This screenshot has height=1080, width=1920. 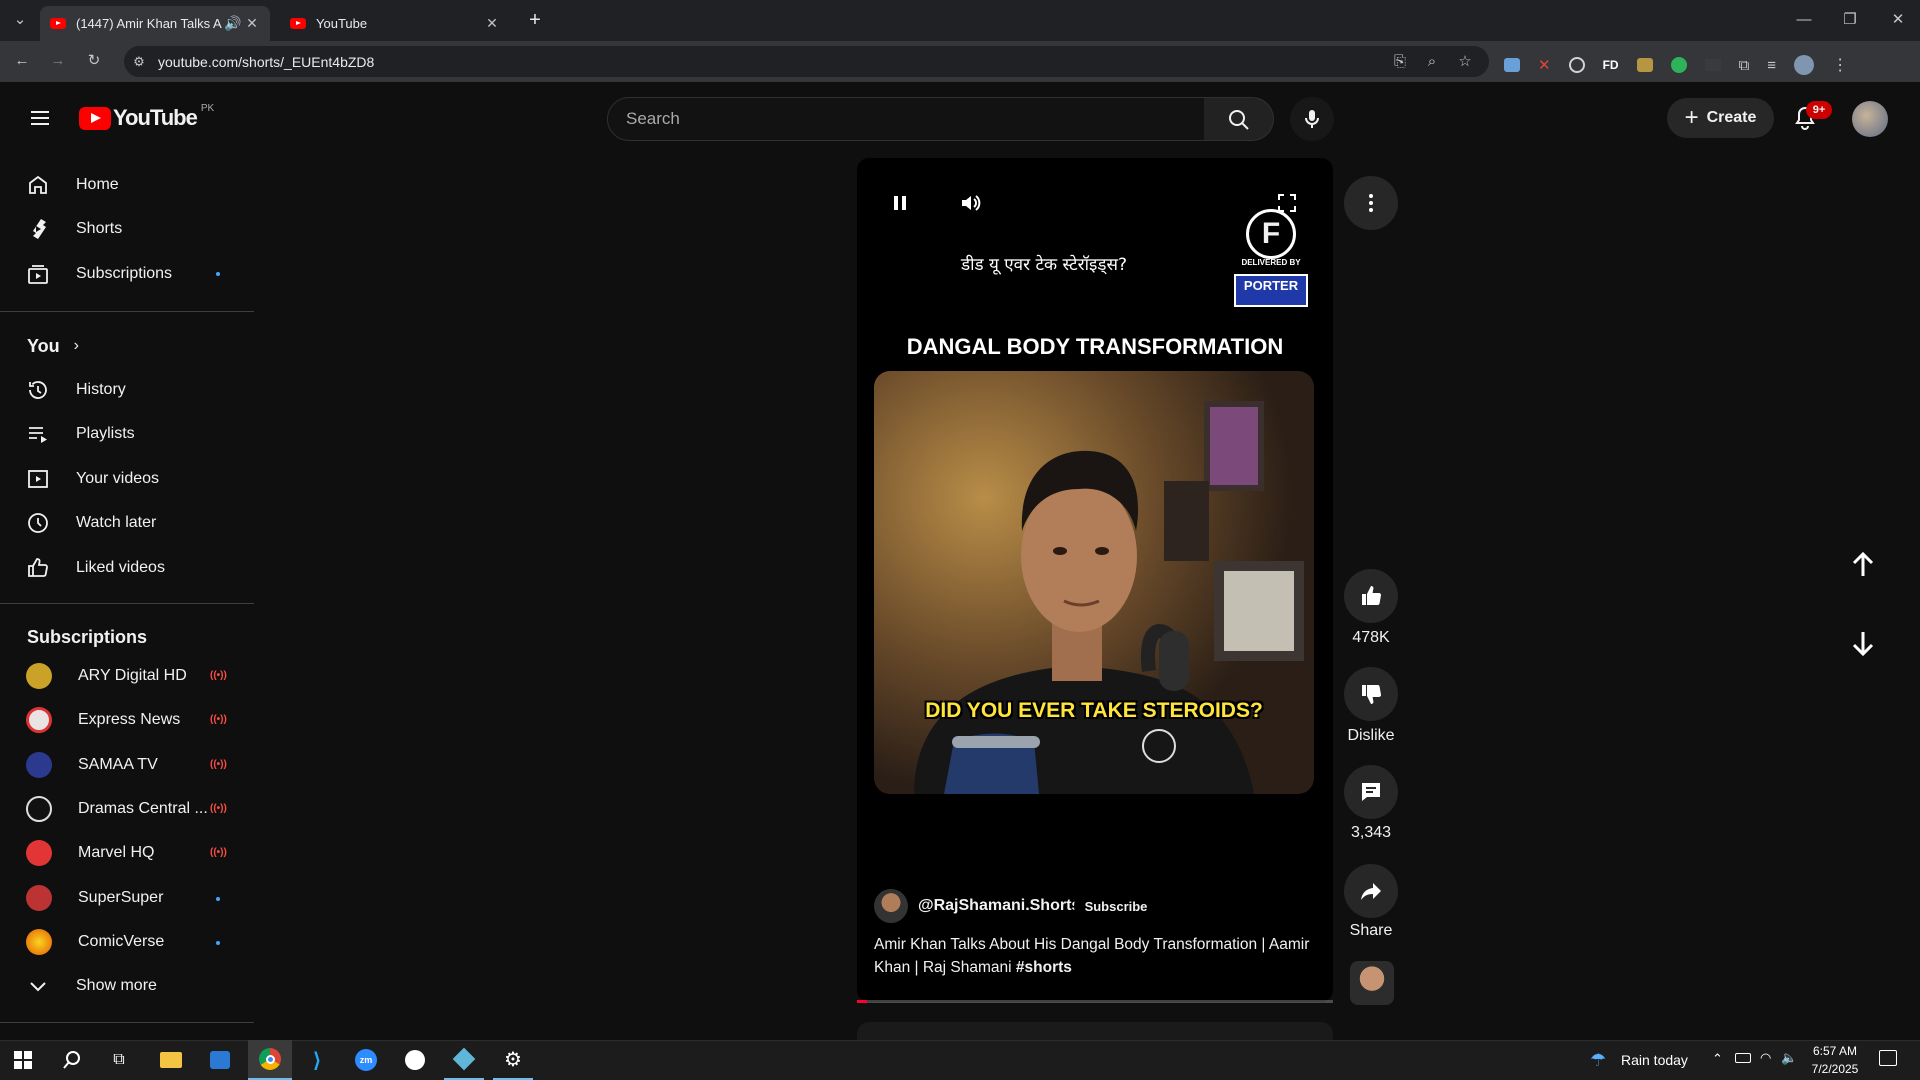 What do you see at coordinates (1835, 1069) in the screenshot?
I see `clock-date: 7/2/2025` at bounding box center [1835, 1069].